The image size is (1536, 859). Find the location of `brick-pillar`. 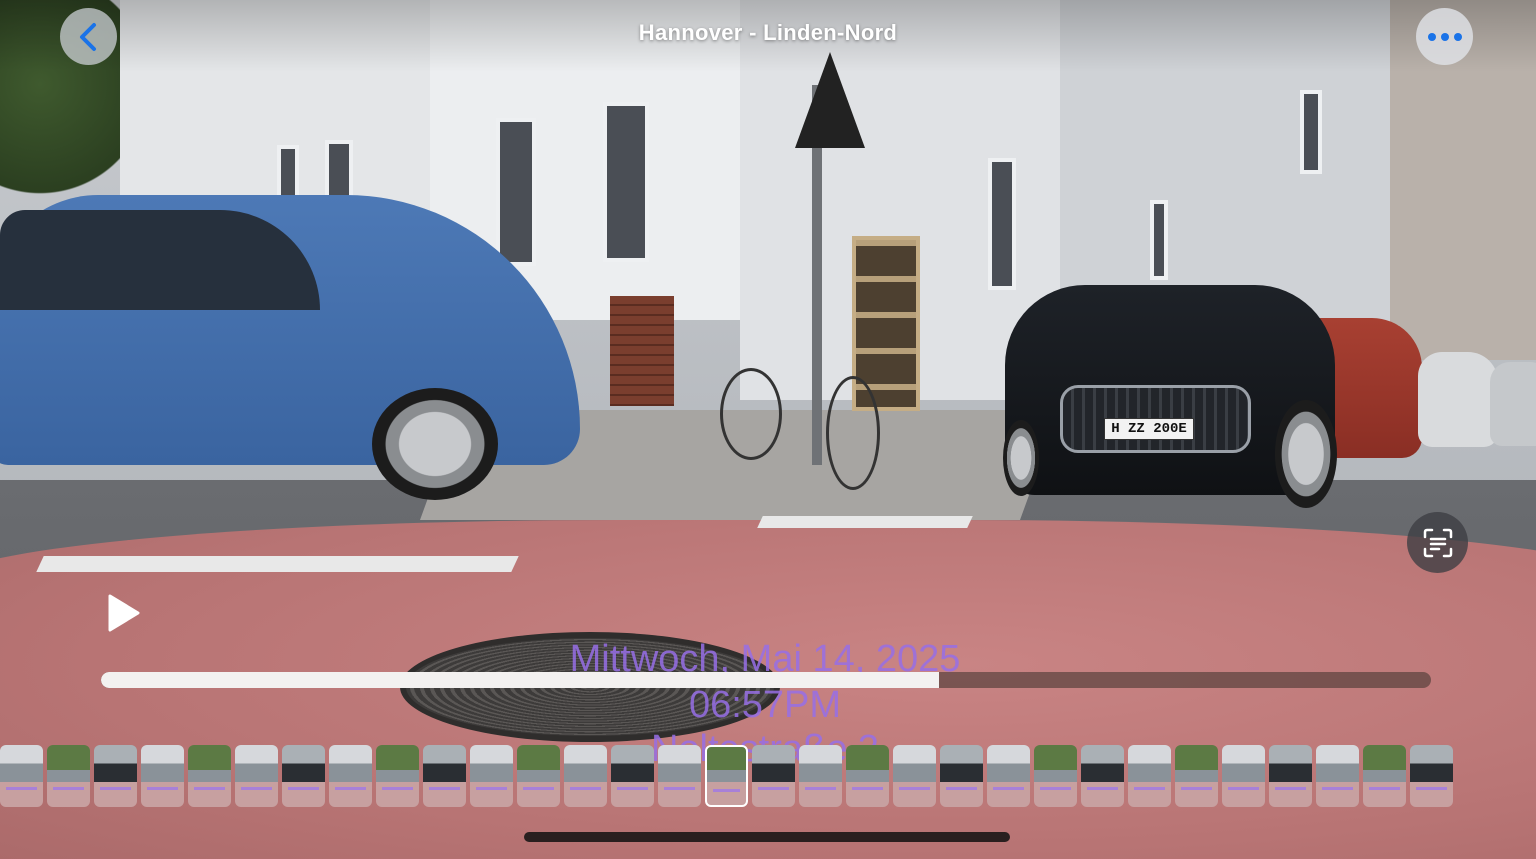

brick-pillar is located at coordinates (642, 351).